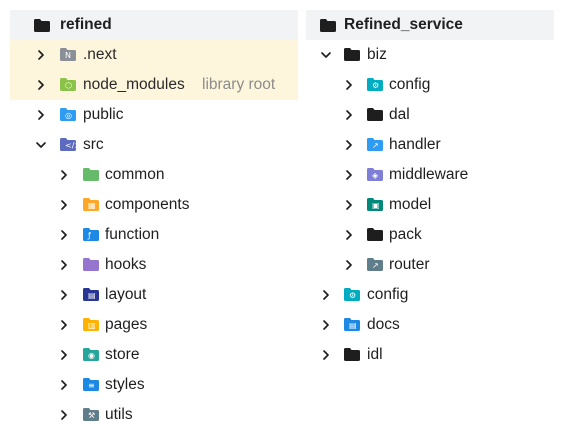  What do you see at coordinates (91, 384) in the screenshot?
I see `folder-styles-icon: ≡` at bounding box center [91, 384].